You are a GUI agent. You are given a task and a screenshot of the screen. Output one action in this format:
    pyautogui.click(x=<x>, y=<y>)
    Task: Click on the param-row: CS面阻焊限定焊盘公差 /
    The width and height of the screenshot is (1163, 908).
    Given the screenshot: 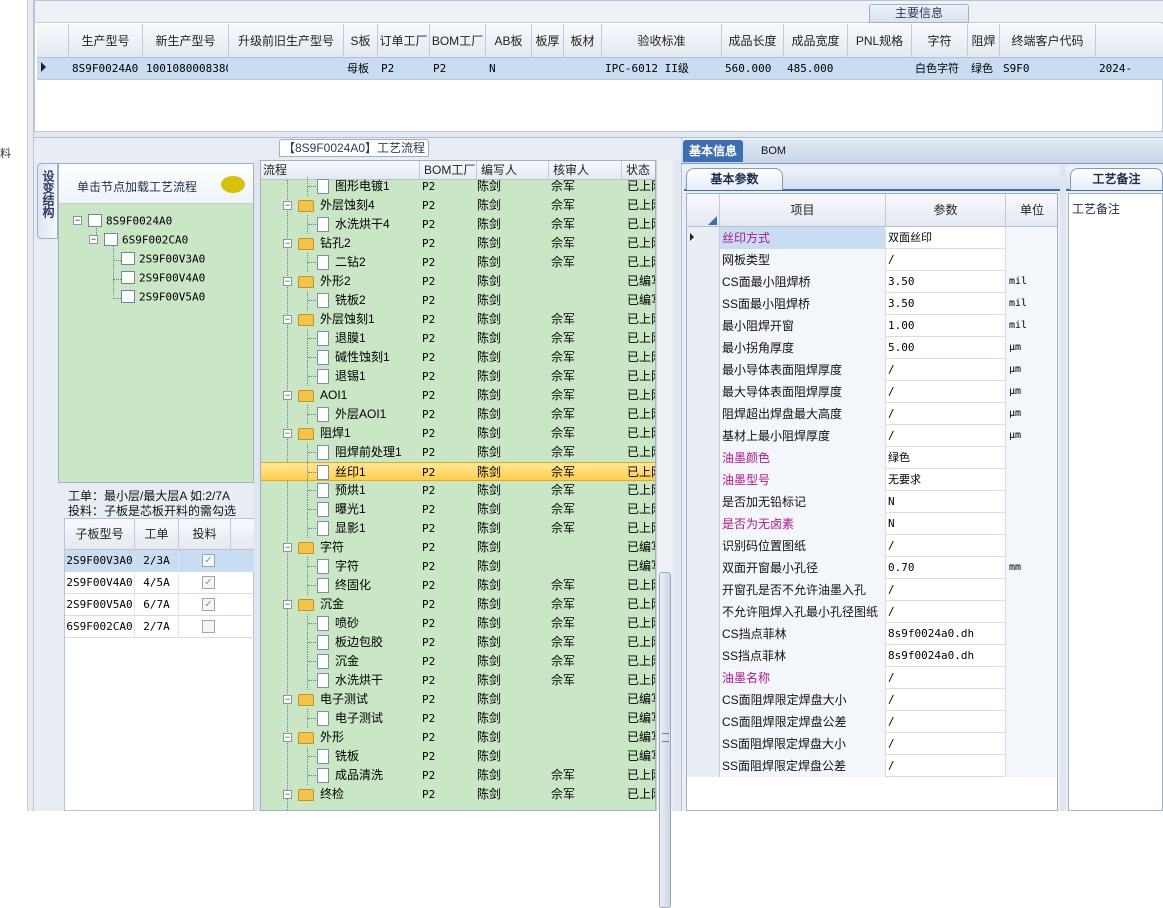 What is the action you would take?
    pyautogui.click(x=872, y=722)
    